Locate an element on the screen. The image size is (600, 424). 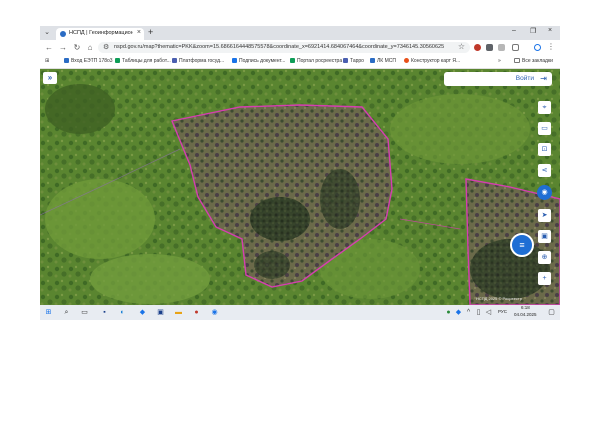
new-tab-button: + is located at coordinates (150, 32).